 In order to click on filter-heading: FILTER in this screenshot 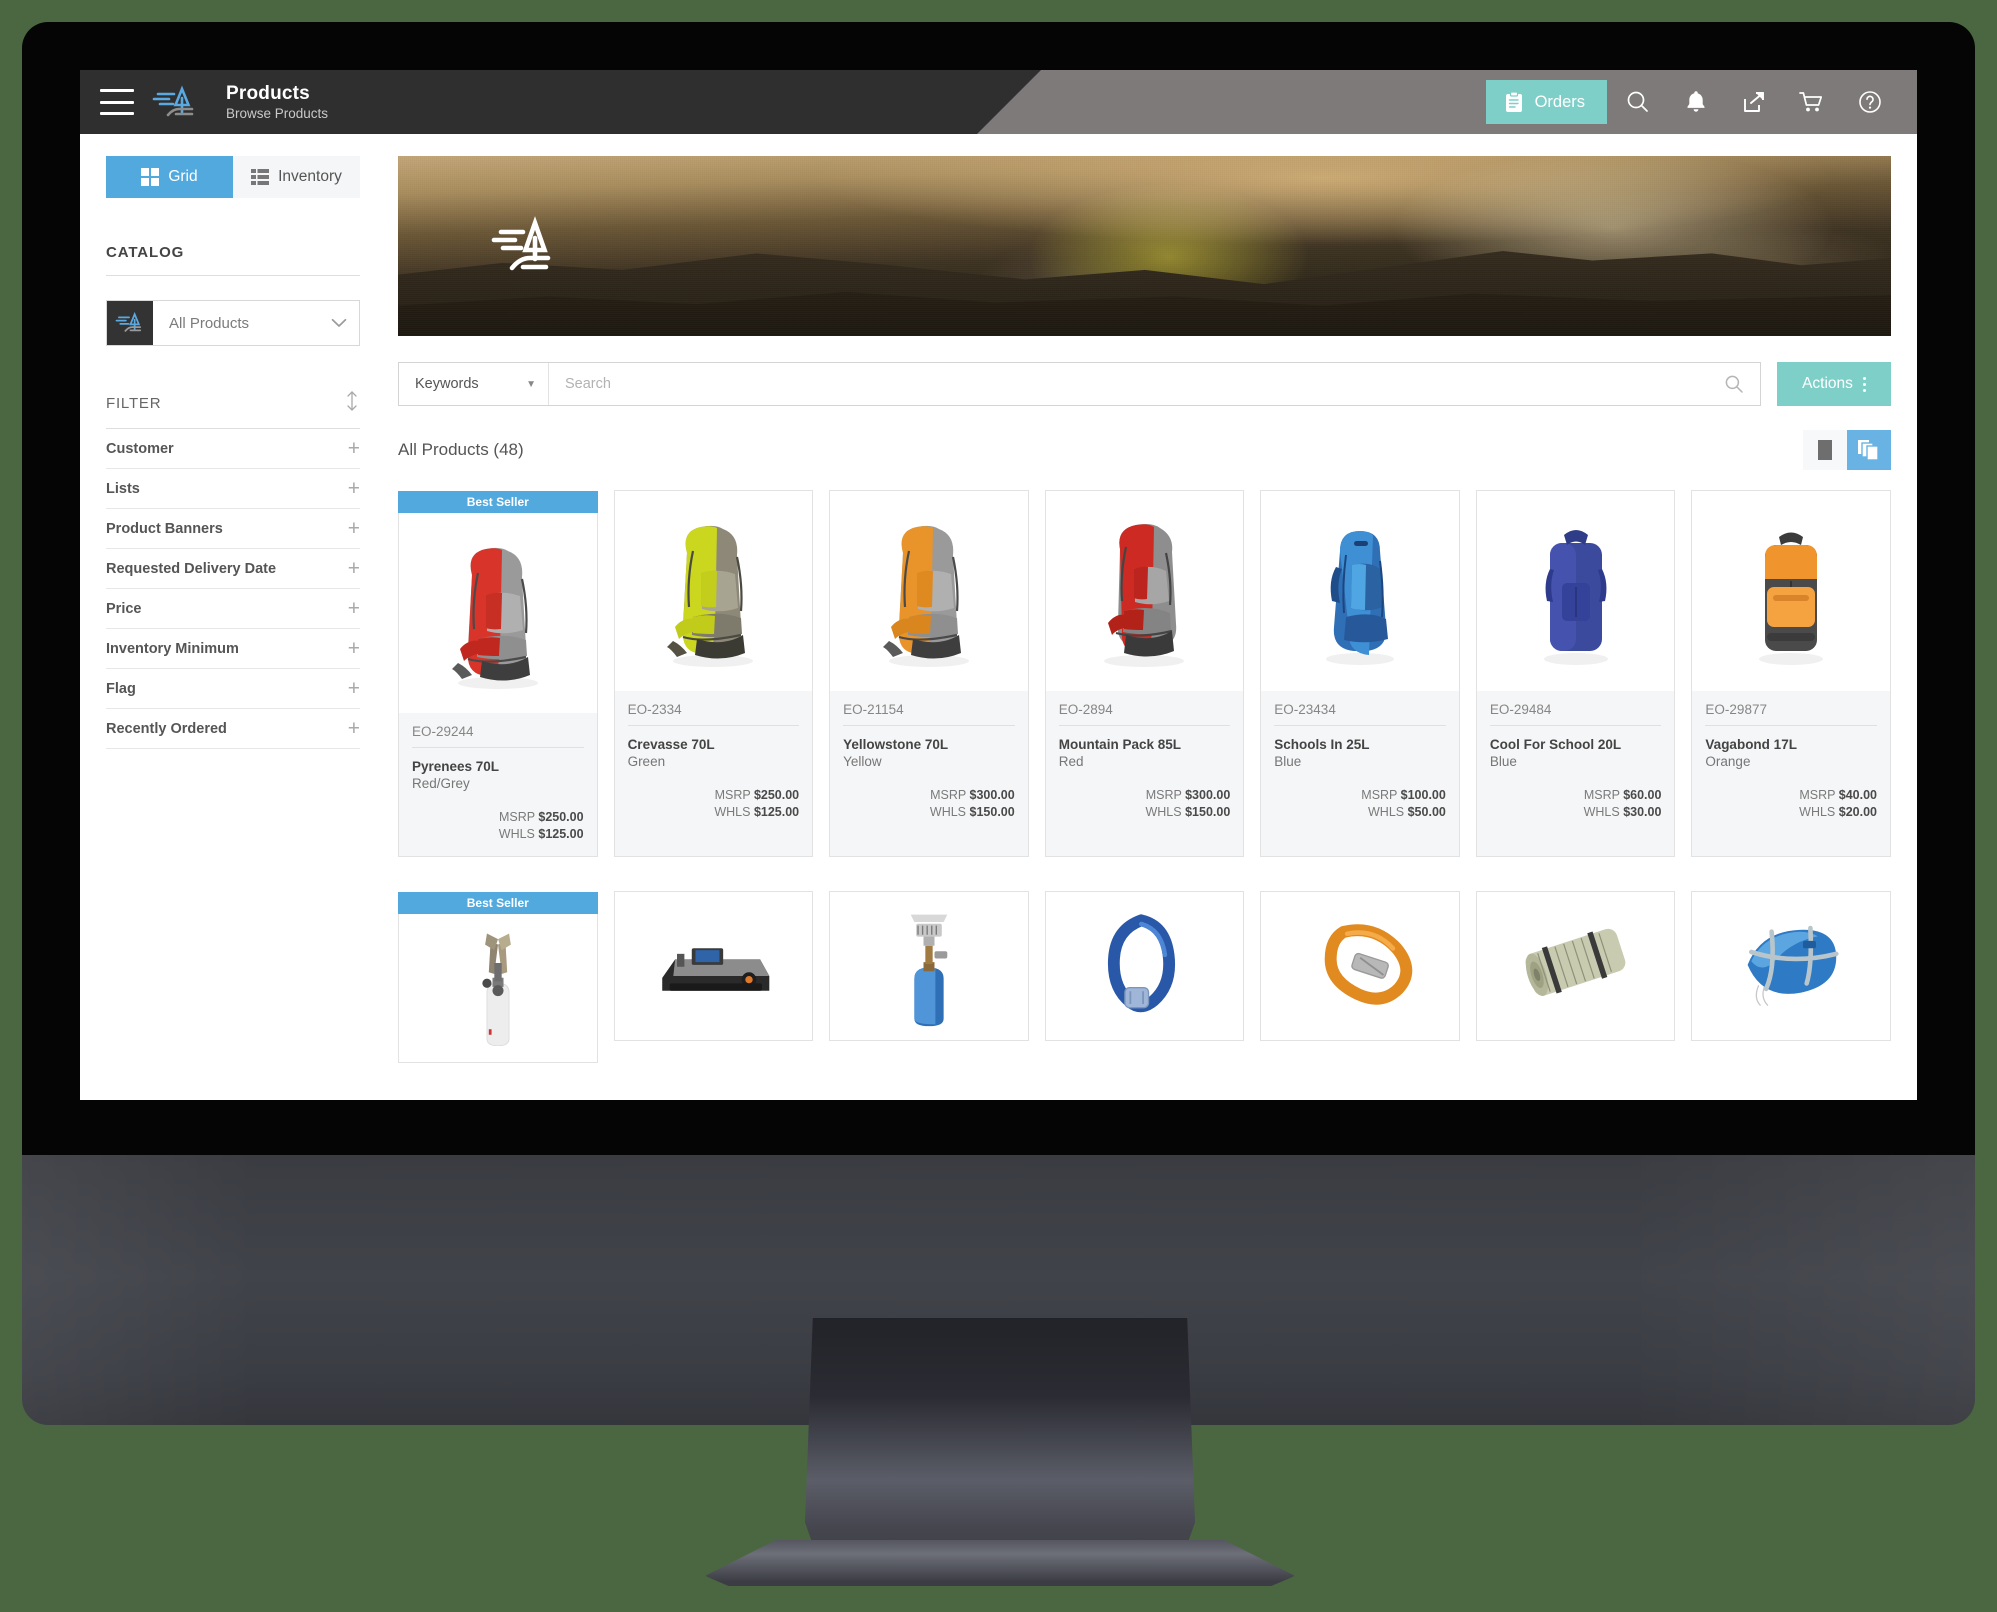, I will do `click(134, 403)`.